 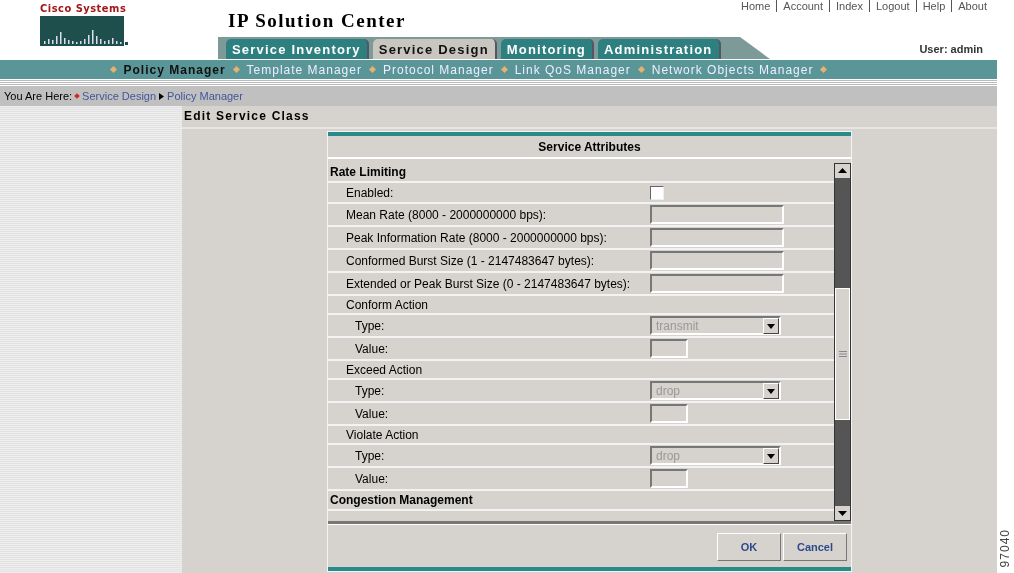 I want to click on scrollbar, so click(x=842, y=342).